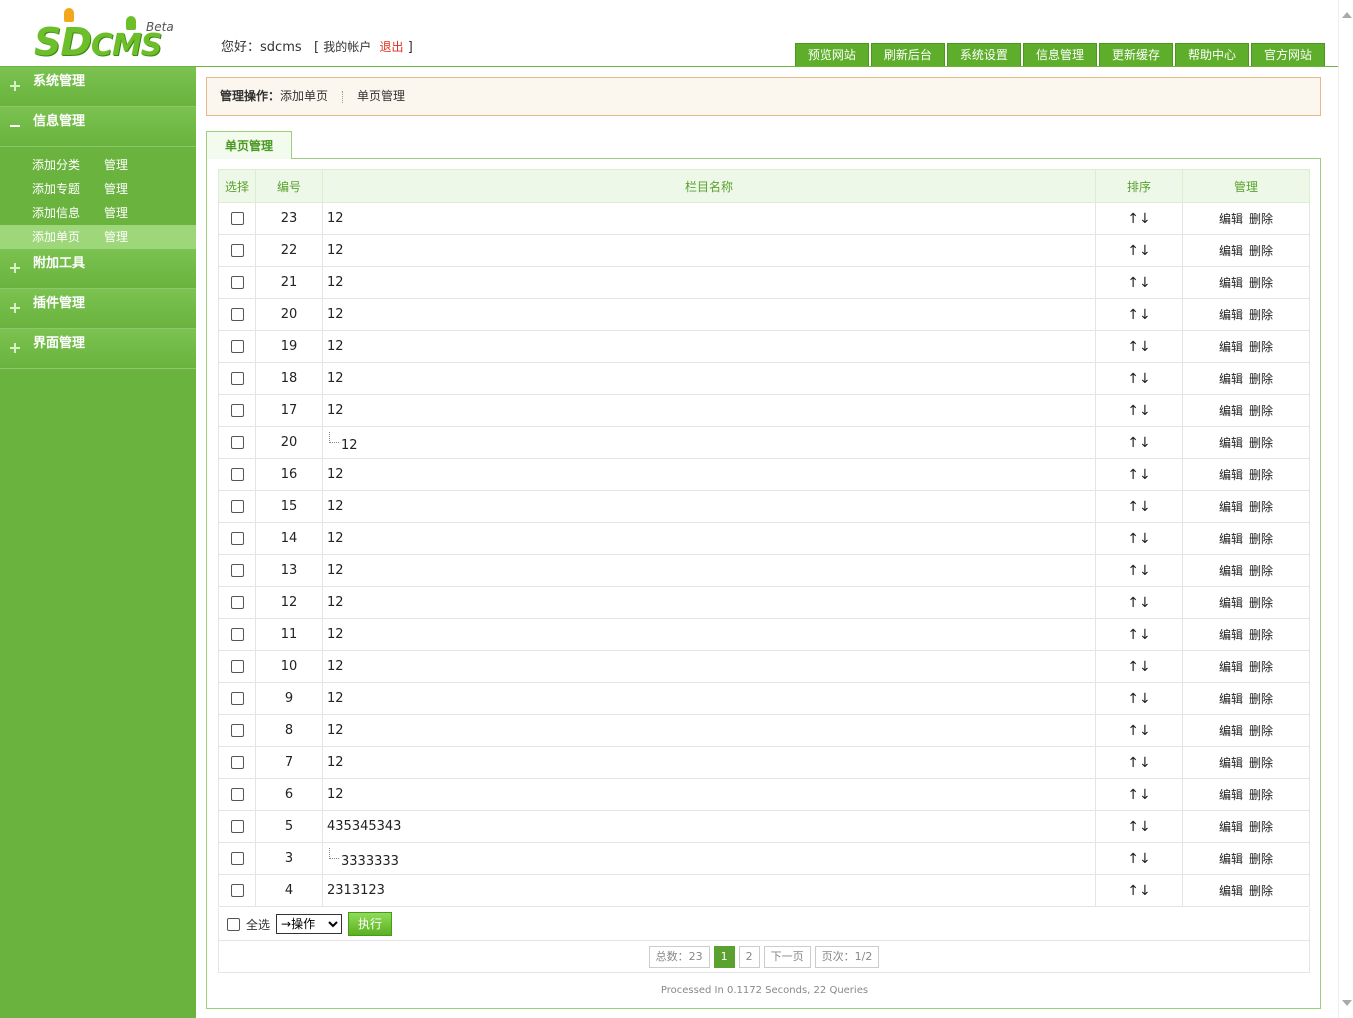 This screenshot has height=1018, width=1353. Describe the element at coordinates (724, 956) in the screenshot. I see `page-1-button: 1` at that location.